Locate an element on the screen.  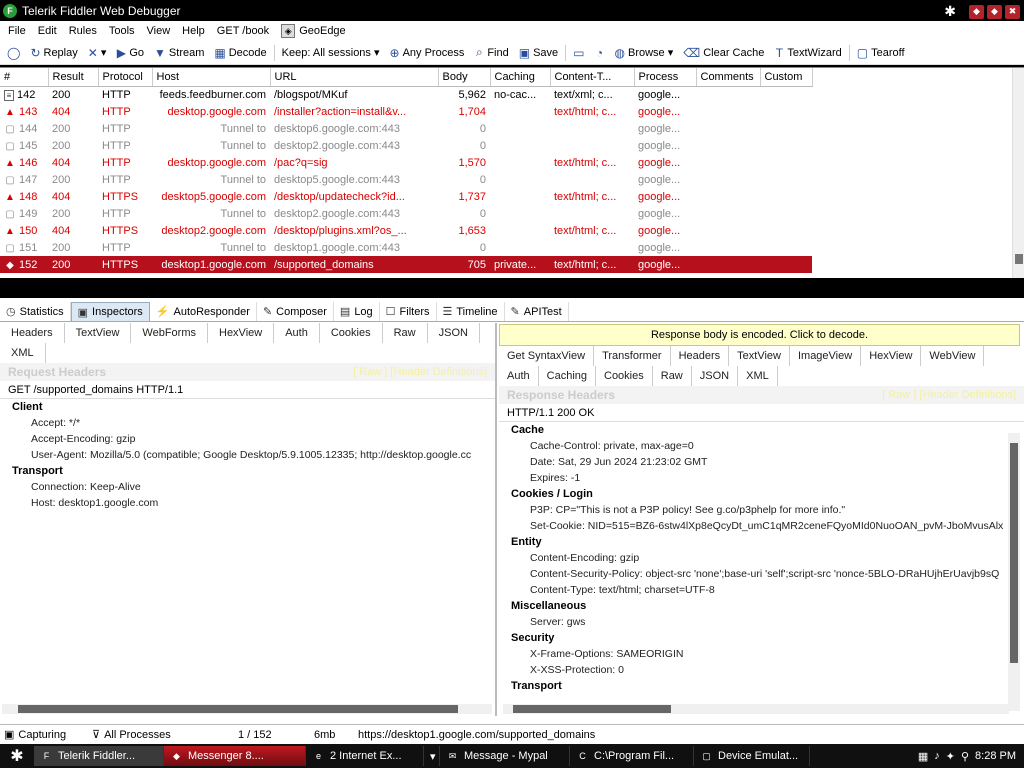
splitter is located at coordinates (512, 288).